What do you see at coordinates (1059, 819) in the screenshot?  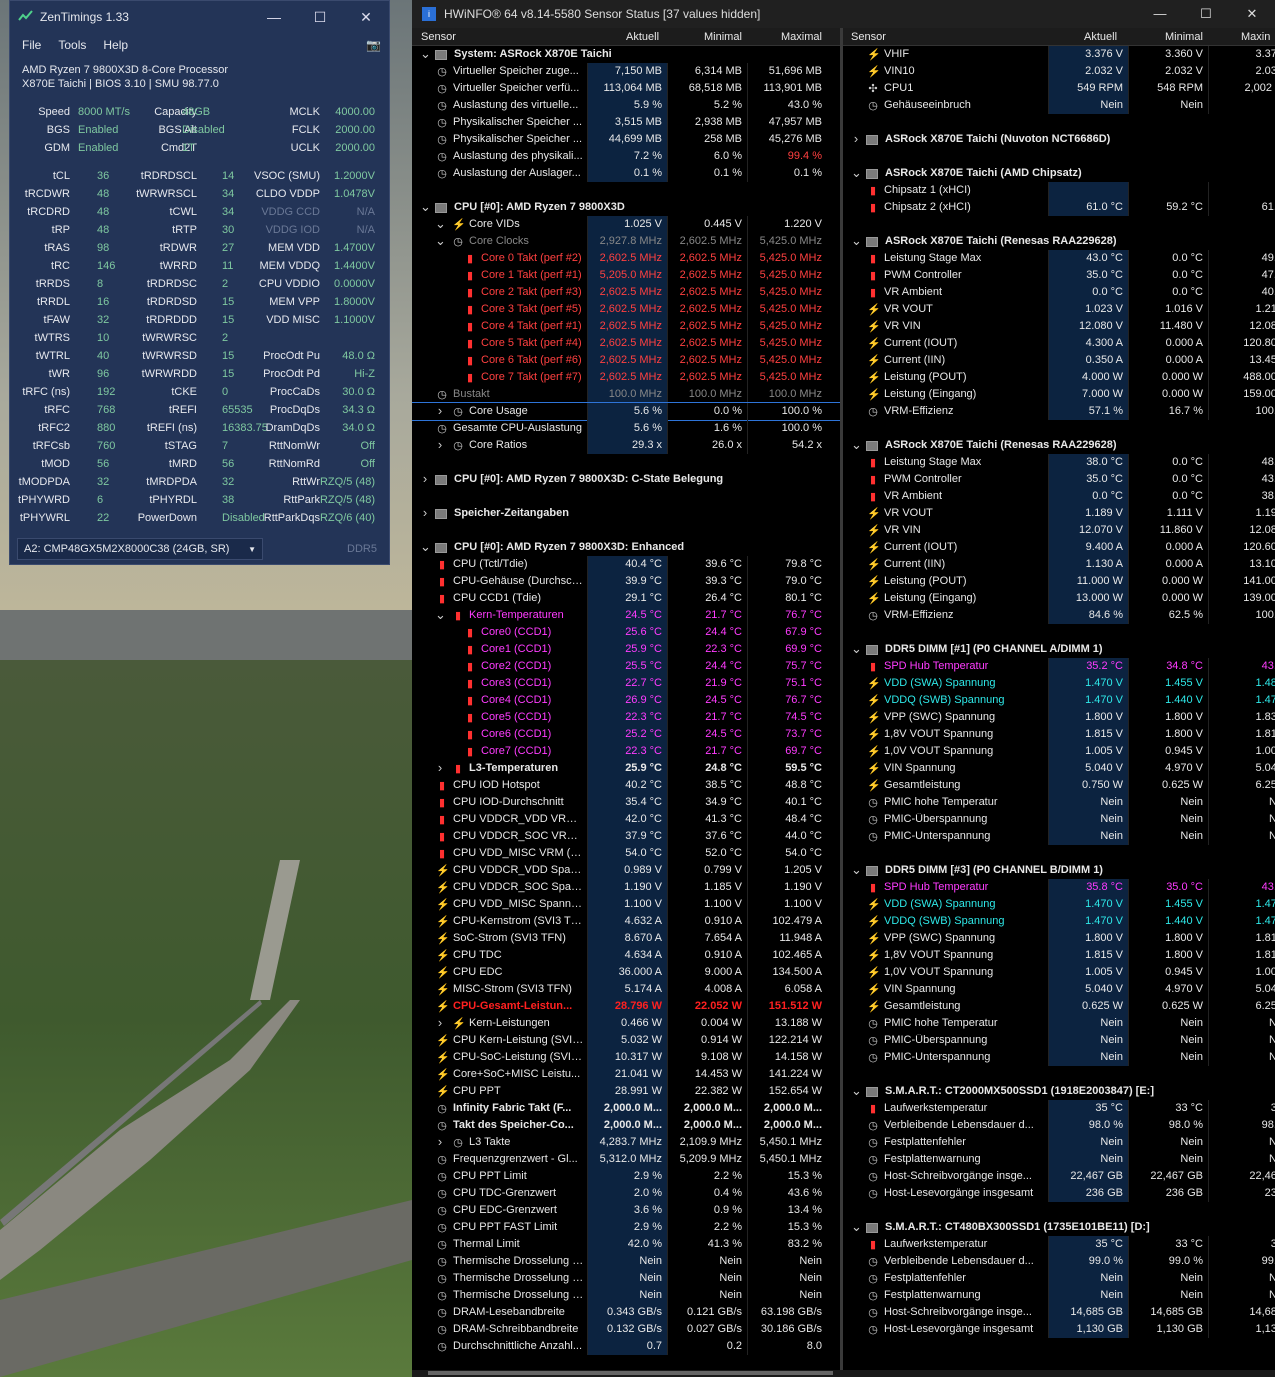 I see `sensor-row: ◷PMIC-ÜberspannungNeinNeinNe` at bounding box center [1059, 819].